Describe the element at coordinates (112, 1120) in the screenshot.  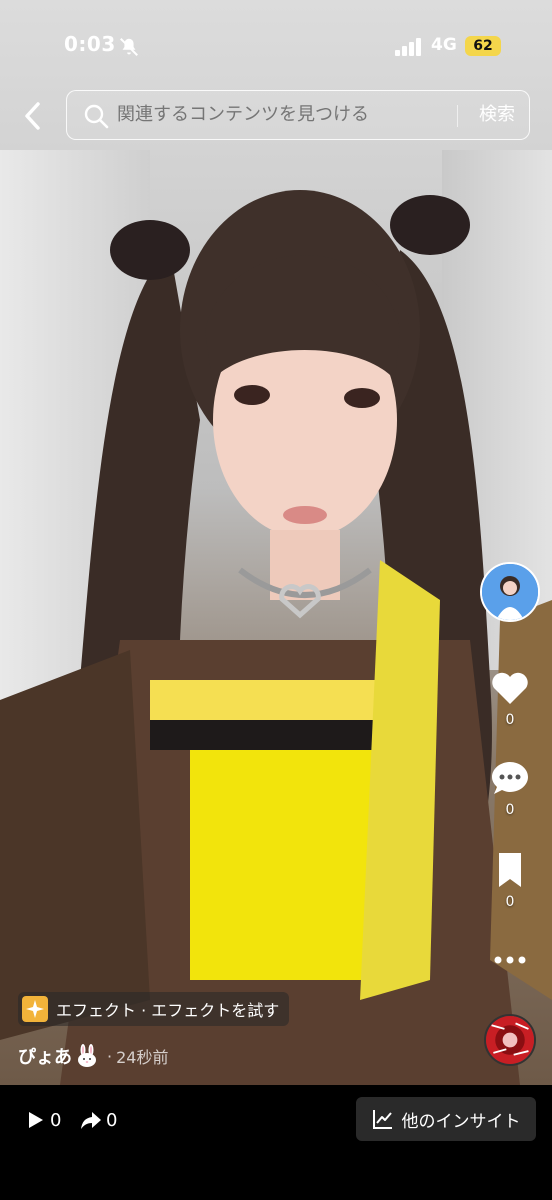
I see `share-count: 0` at that location.